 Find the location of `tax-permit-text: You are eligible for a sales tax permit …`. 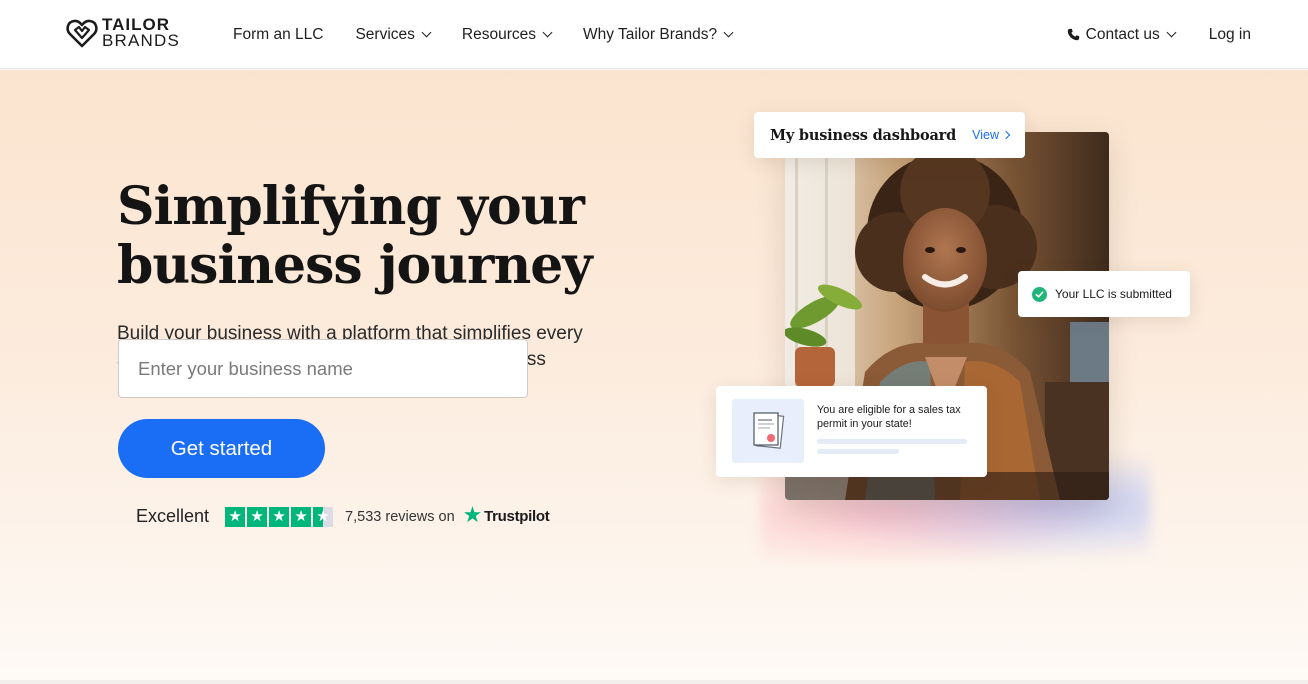

tax-permit-text: You are eligible for a sales tax permit … is located at coordinates (889, 417).